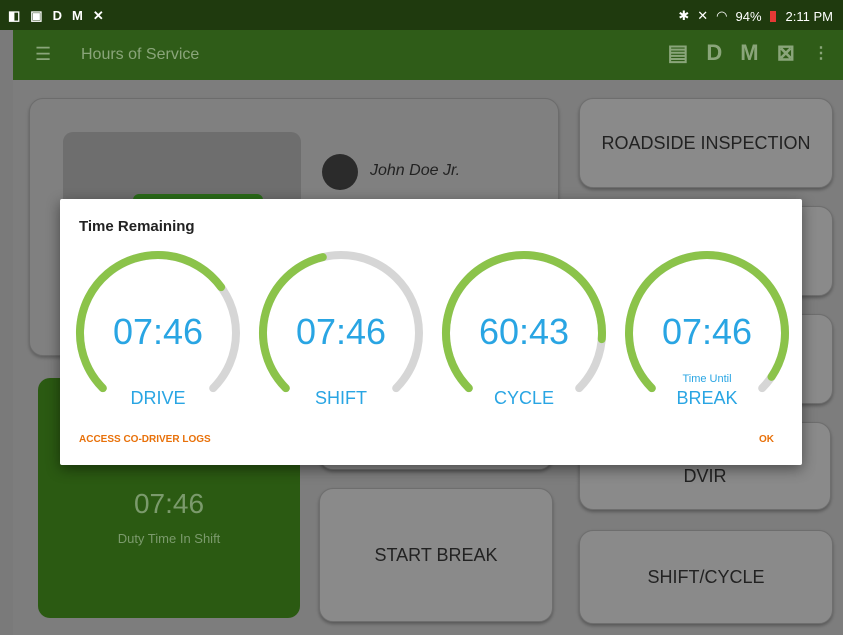  What do you see at coordinates (684, 15) in the screenshot?
I see `bluetooth-icon: ✱` at bounding box center [684, 15].